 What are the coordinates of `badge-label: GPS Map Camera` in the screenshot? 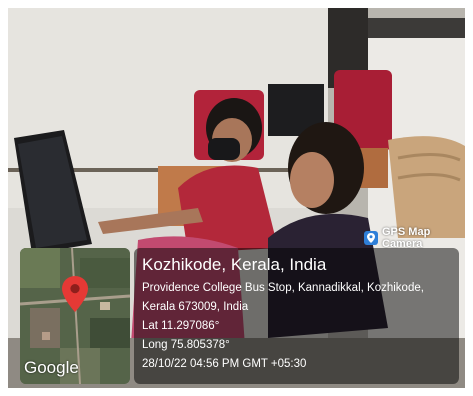 It's located at (406, 238).